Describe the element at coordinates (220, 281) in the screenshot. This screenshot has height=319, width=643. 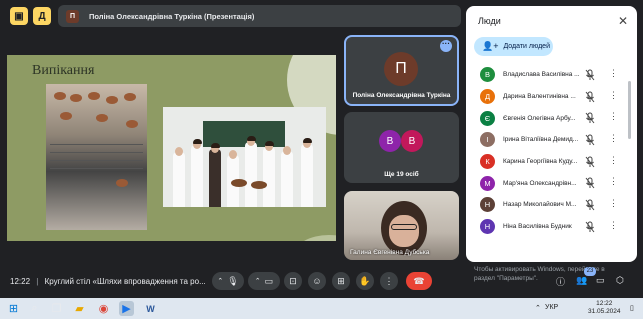
I see `chevron-up-icon: ⌃` at that location.